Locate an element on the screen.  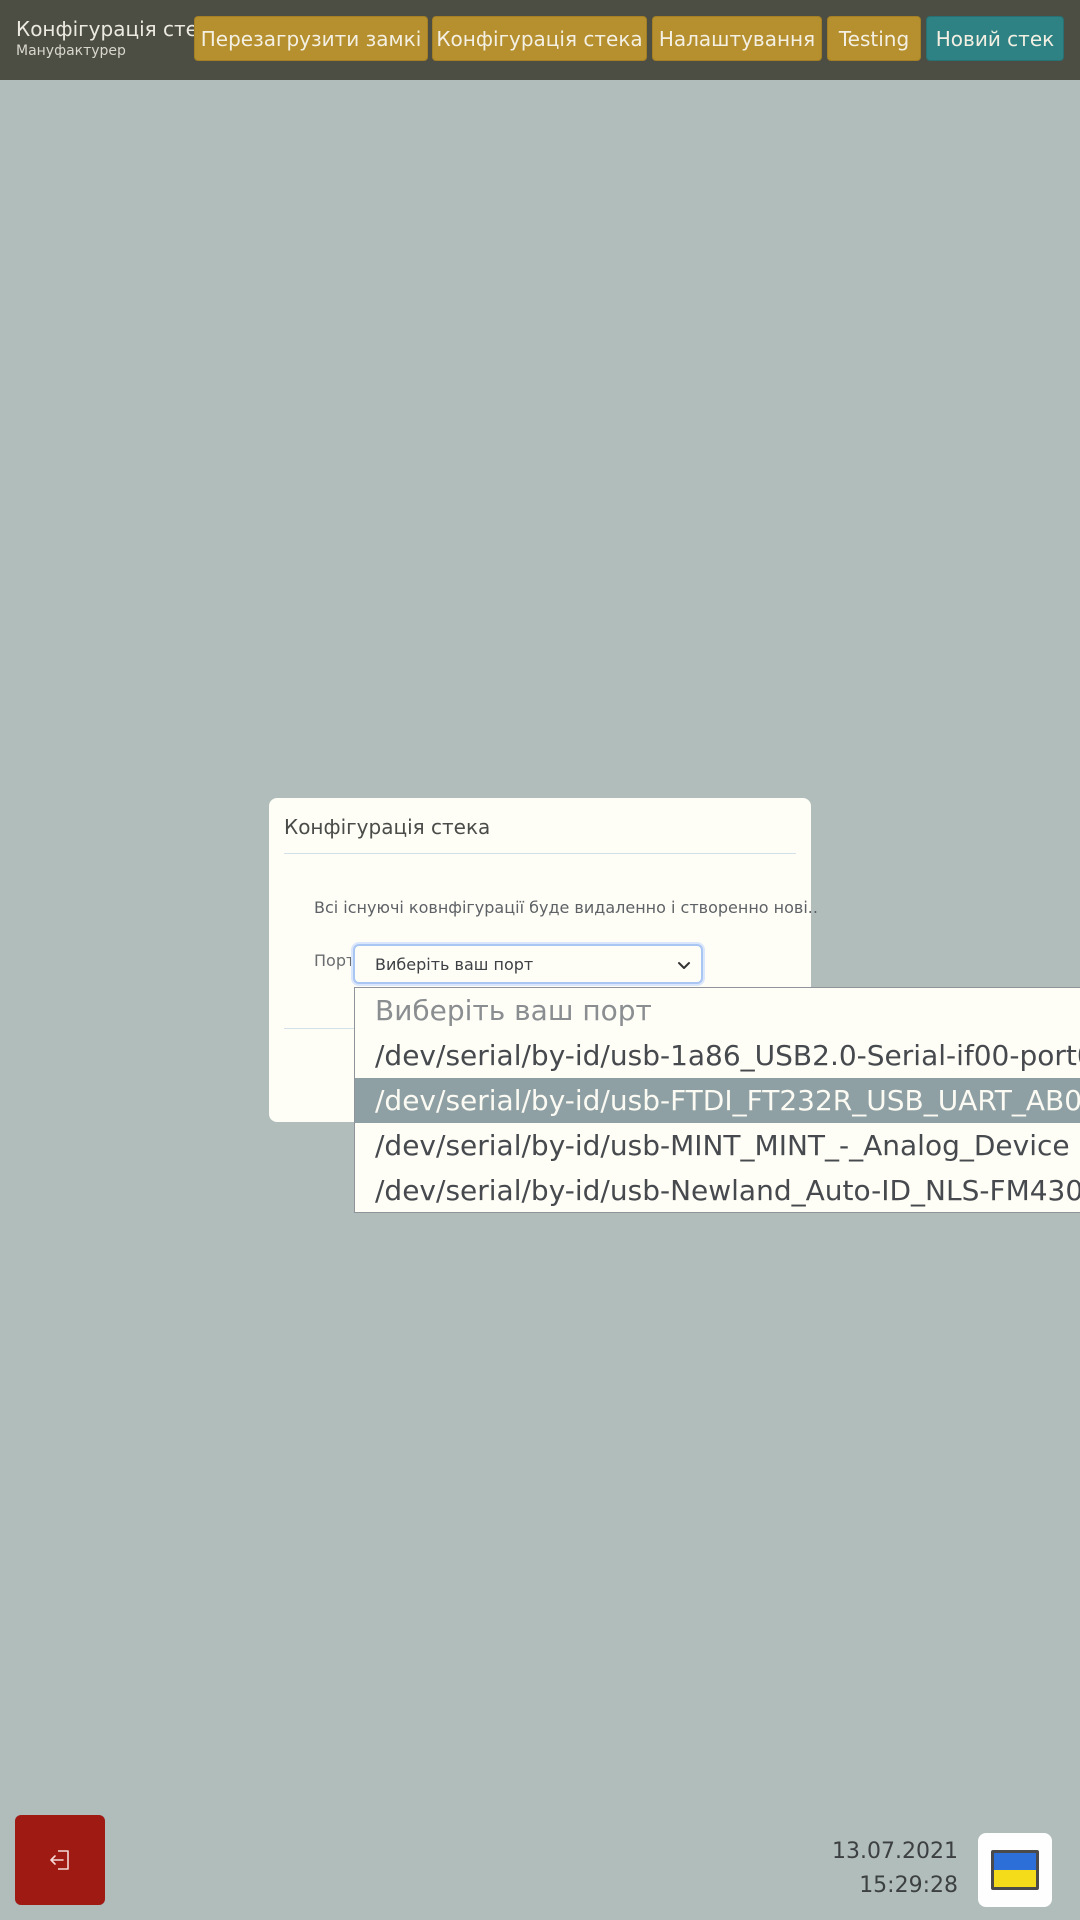
brand: Конфігурація стека Мануфактурер is located at coordinates (106, 38).